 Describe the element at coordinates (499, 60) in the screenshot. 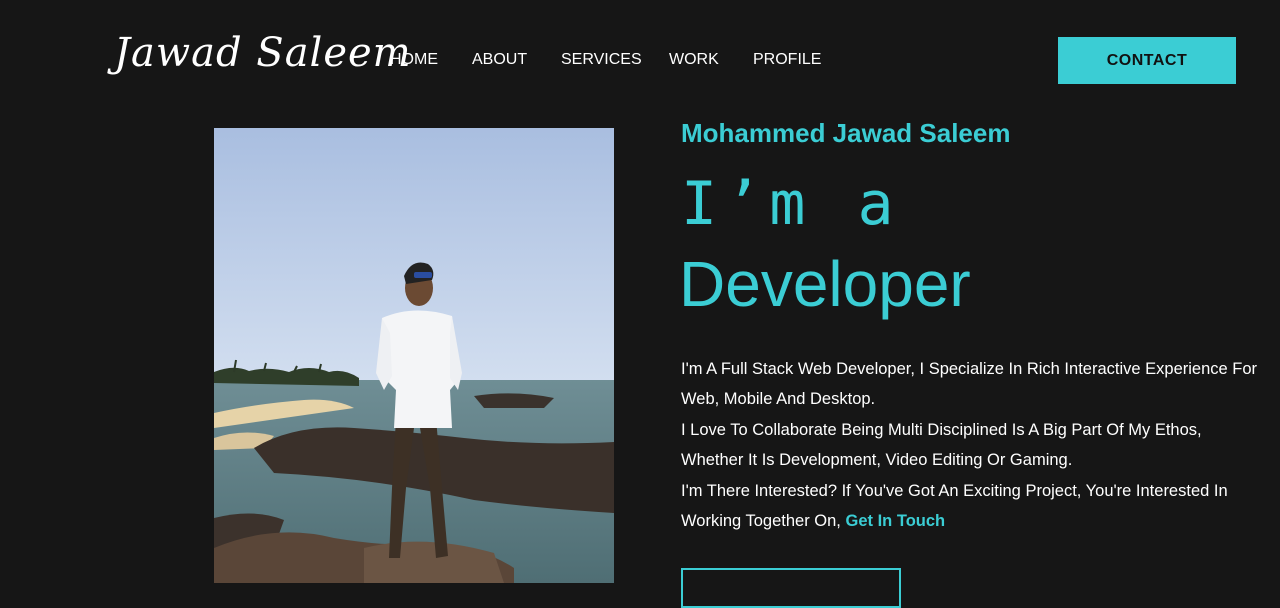

I see `nav-about: ABOUT` at that location.